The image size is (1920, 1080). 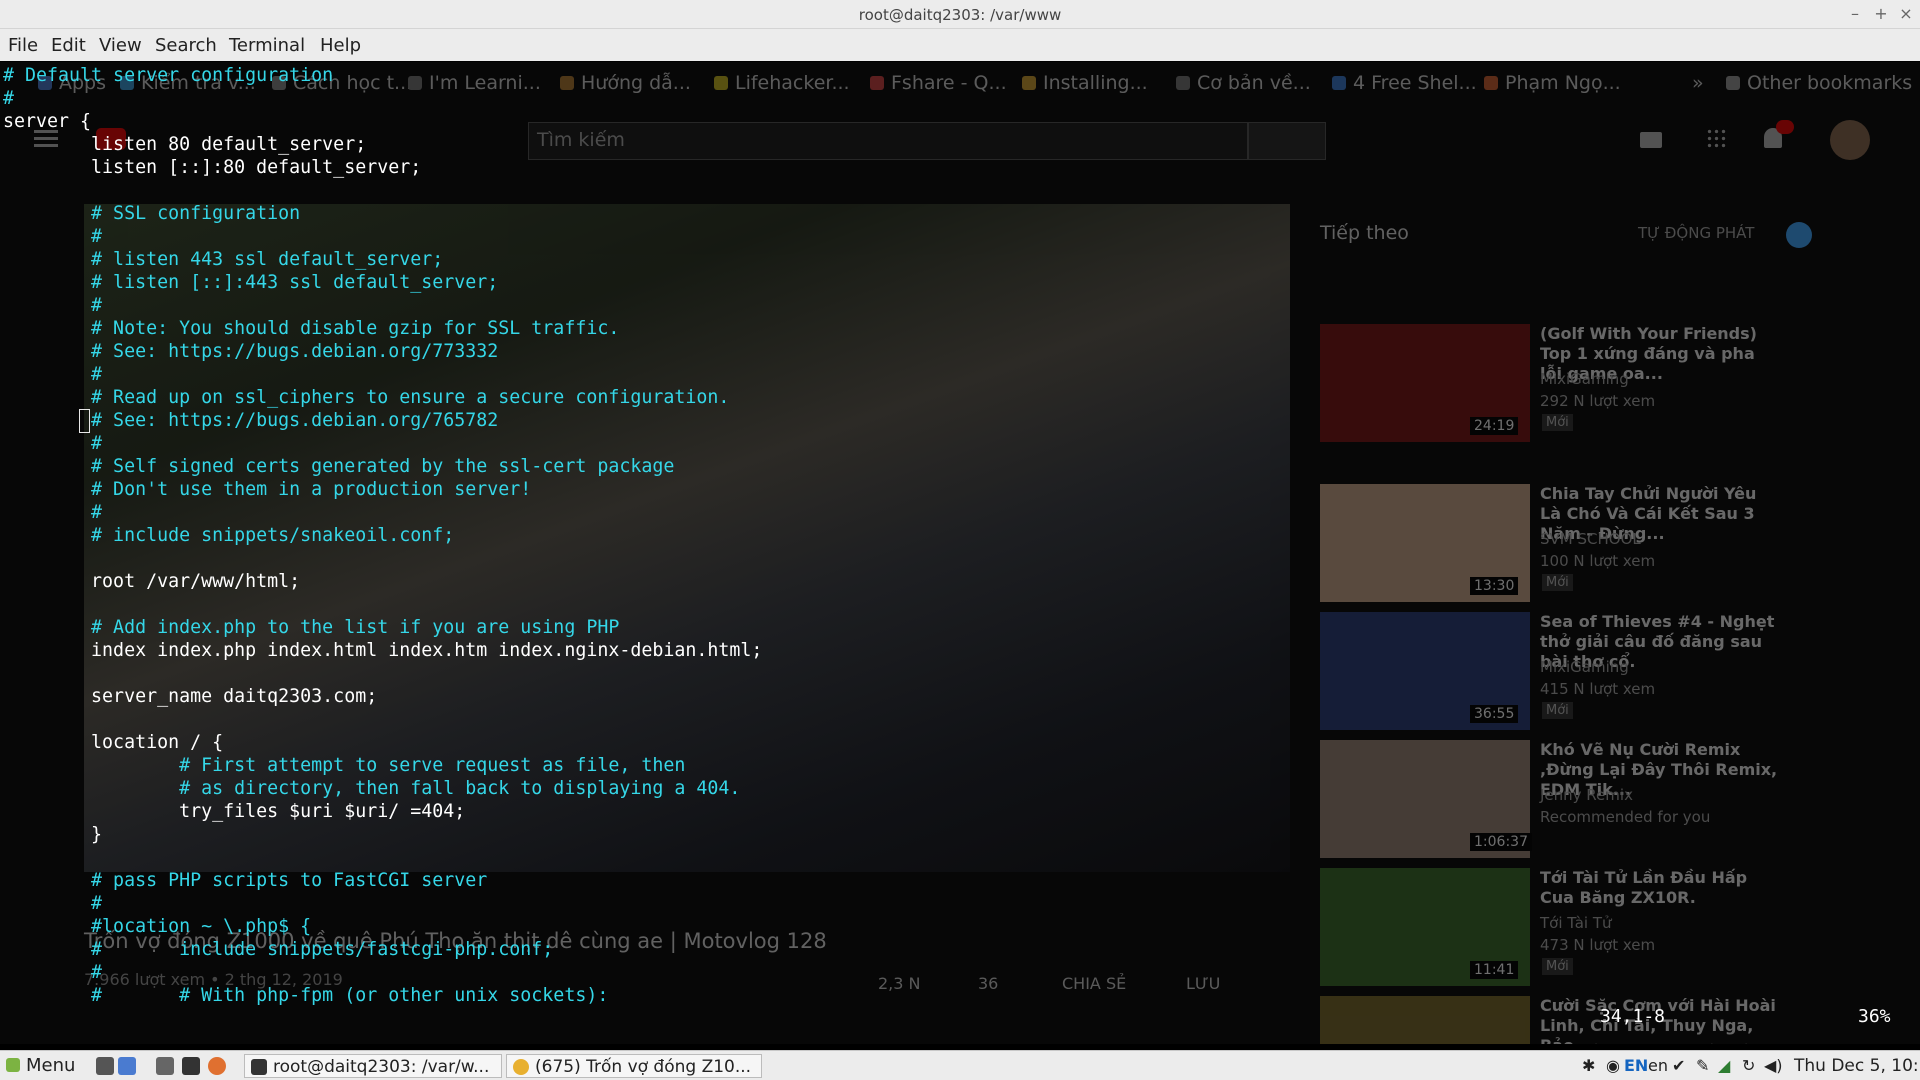 I want to click on view-count: 415 N lượt xem, so click(x=1598, y=689).